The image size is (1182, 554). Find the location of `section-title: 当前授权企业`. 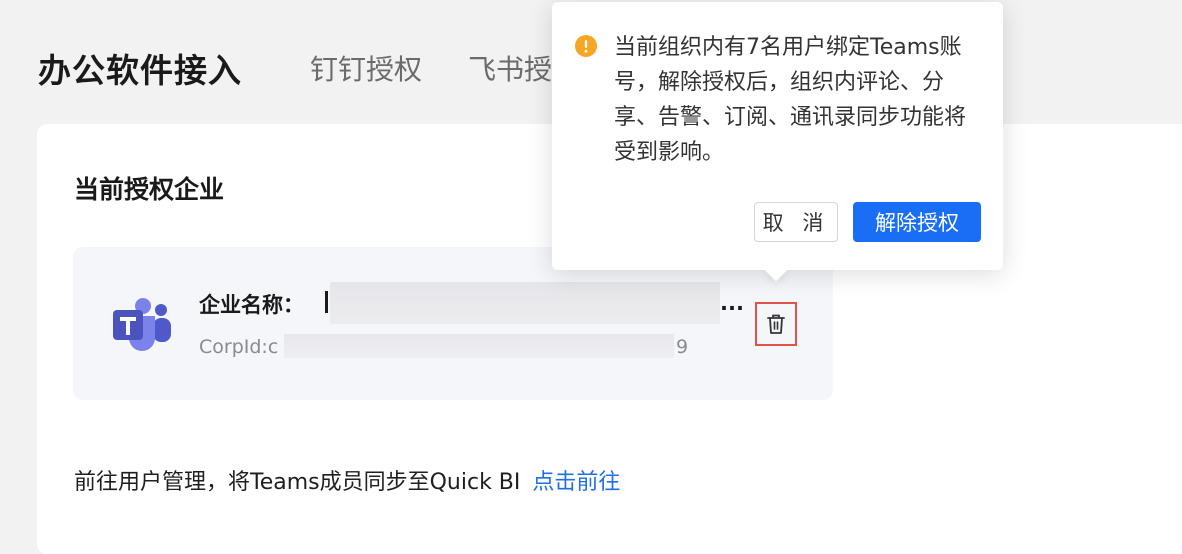

section-title: 当前授权企业 is located at coordinates (149, 189).